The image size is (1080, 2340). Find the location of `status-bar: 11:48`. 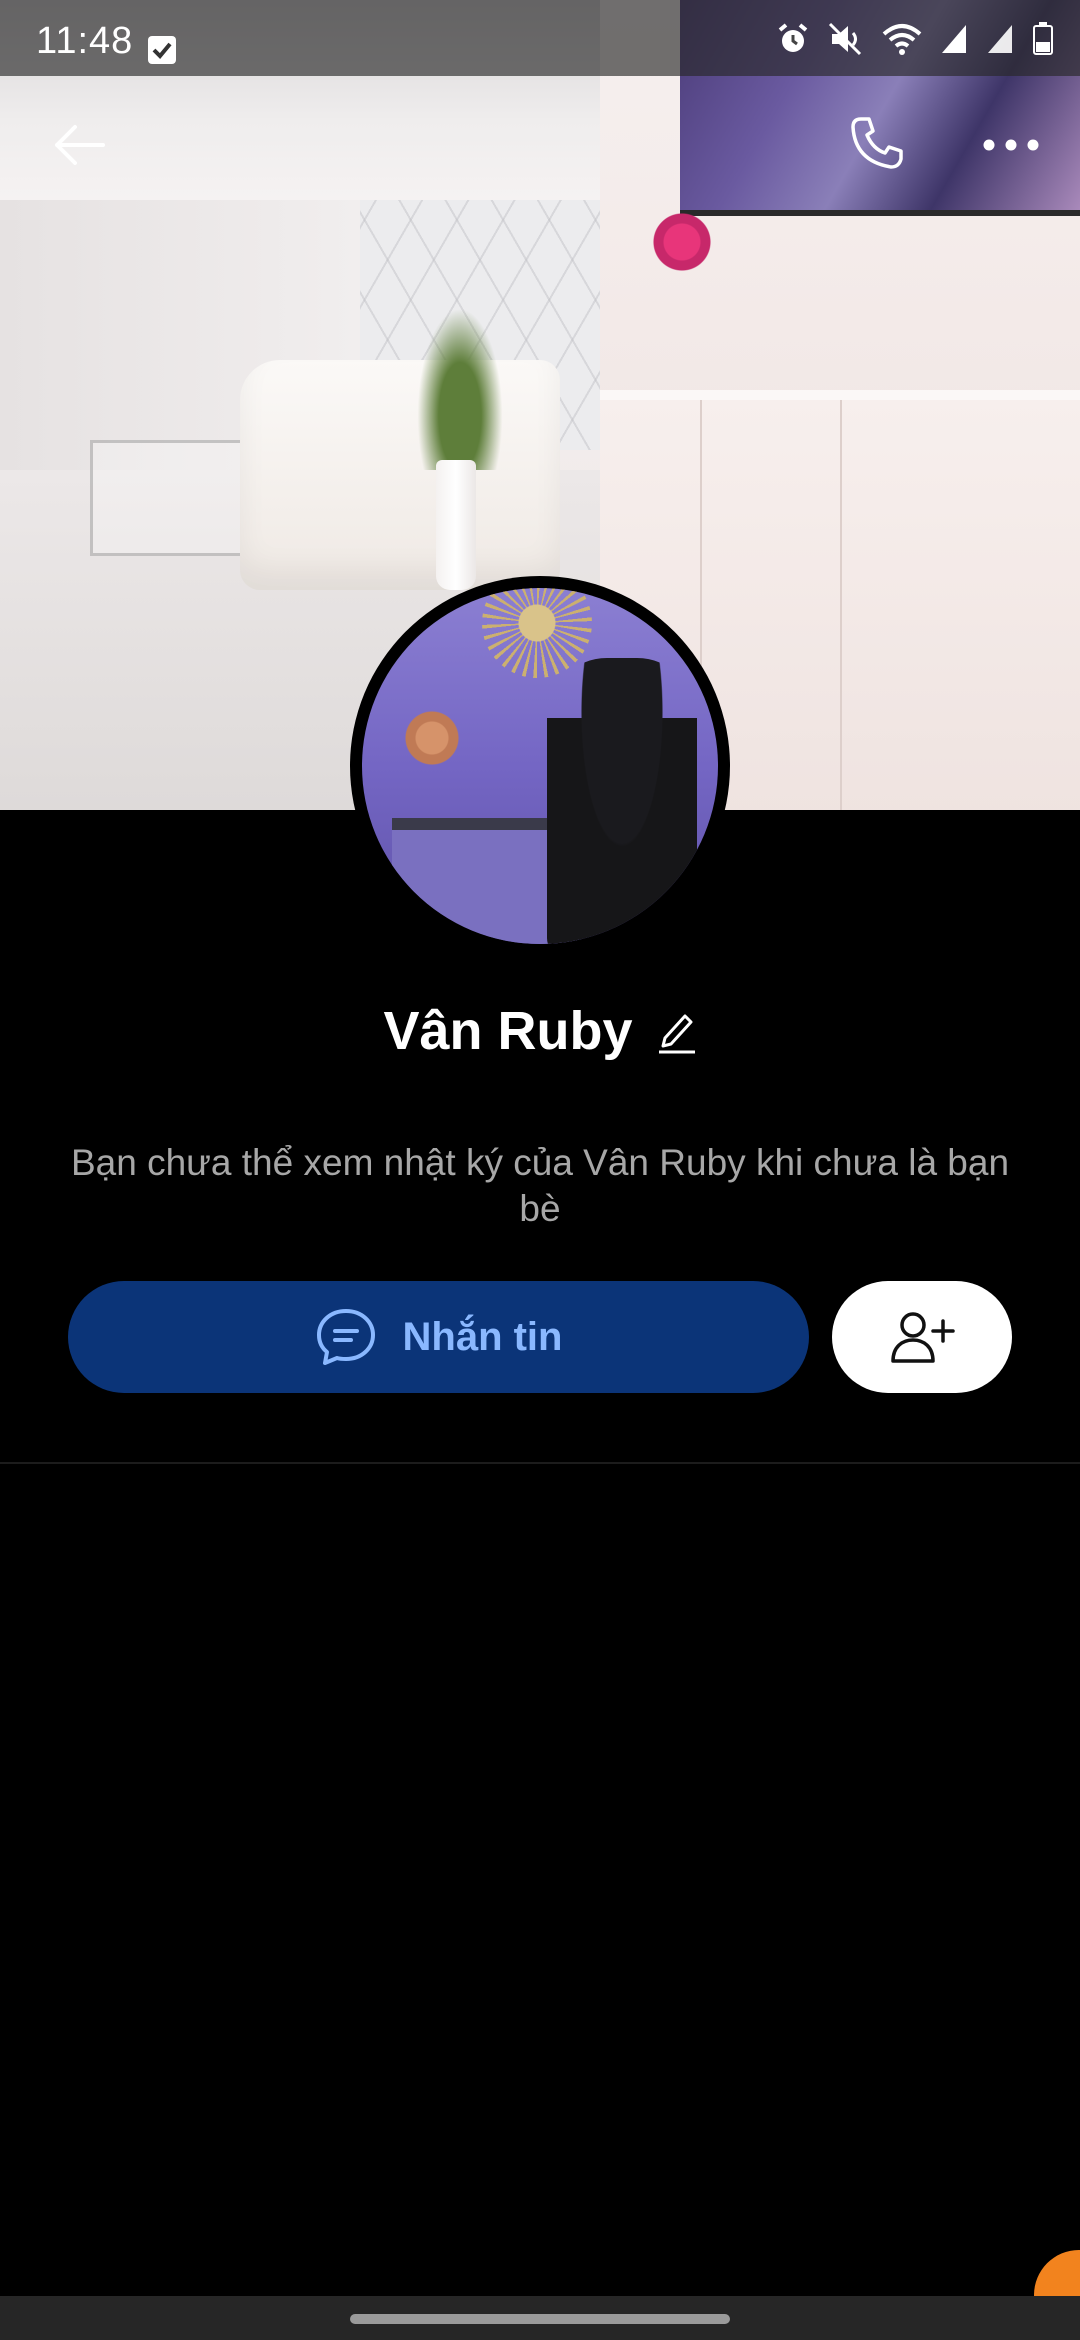

status-bar: 11:48 is located at coordinates (540, 38).